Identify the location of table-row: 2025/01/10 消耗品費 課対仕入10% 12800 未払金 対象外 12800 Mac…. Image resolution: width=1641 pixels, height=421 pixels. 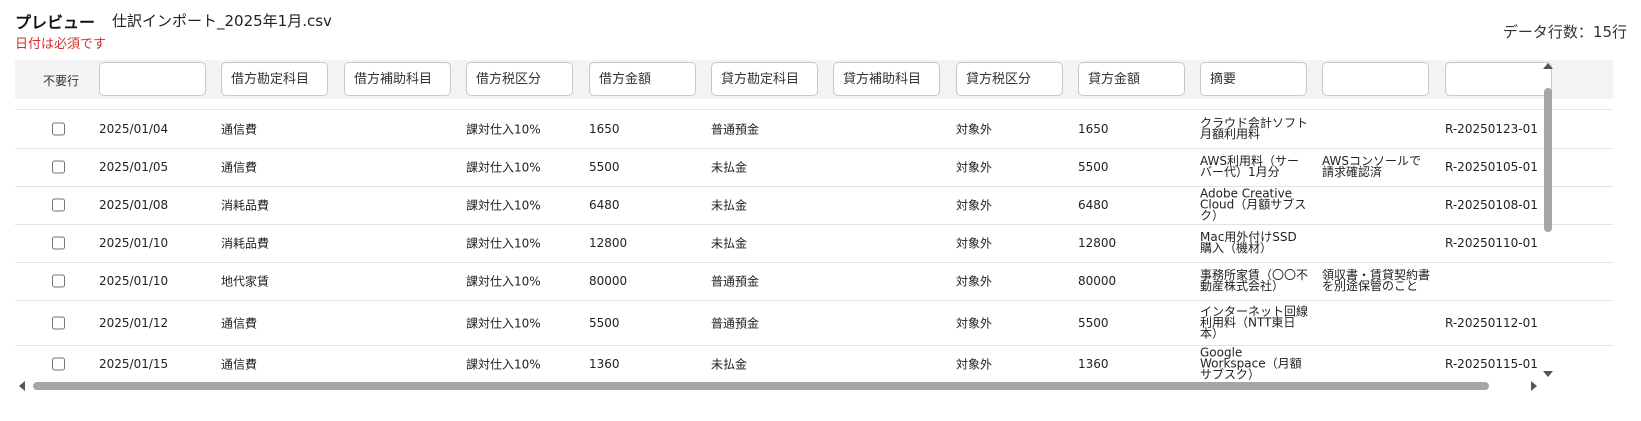
(814, 243).